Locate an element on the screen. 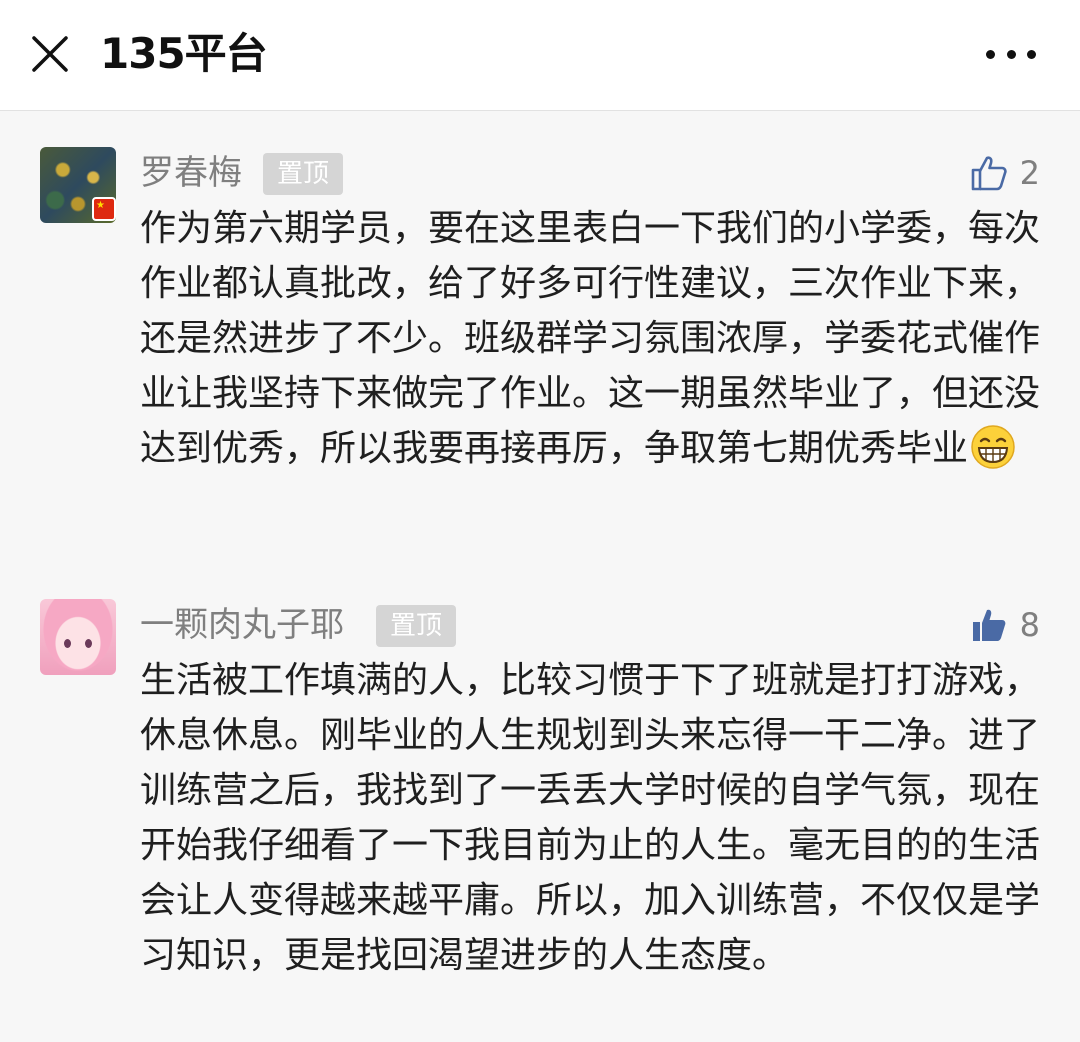 Image resolution: width=1080 pixels, height=1042 pixels. like-button: 8 is located at coordinates (1005, 625).